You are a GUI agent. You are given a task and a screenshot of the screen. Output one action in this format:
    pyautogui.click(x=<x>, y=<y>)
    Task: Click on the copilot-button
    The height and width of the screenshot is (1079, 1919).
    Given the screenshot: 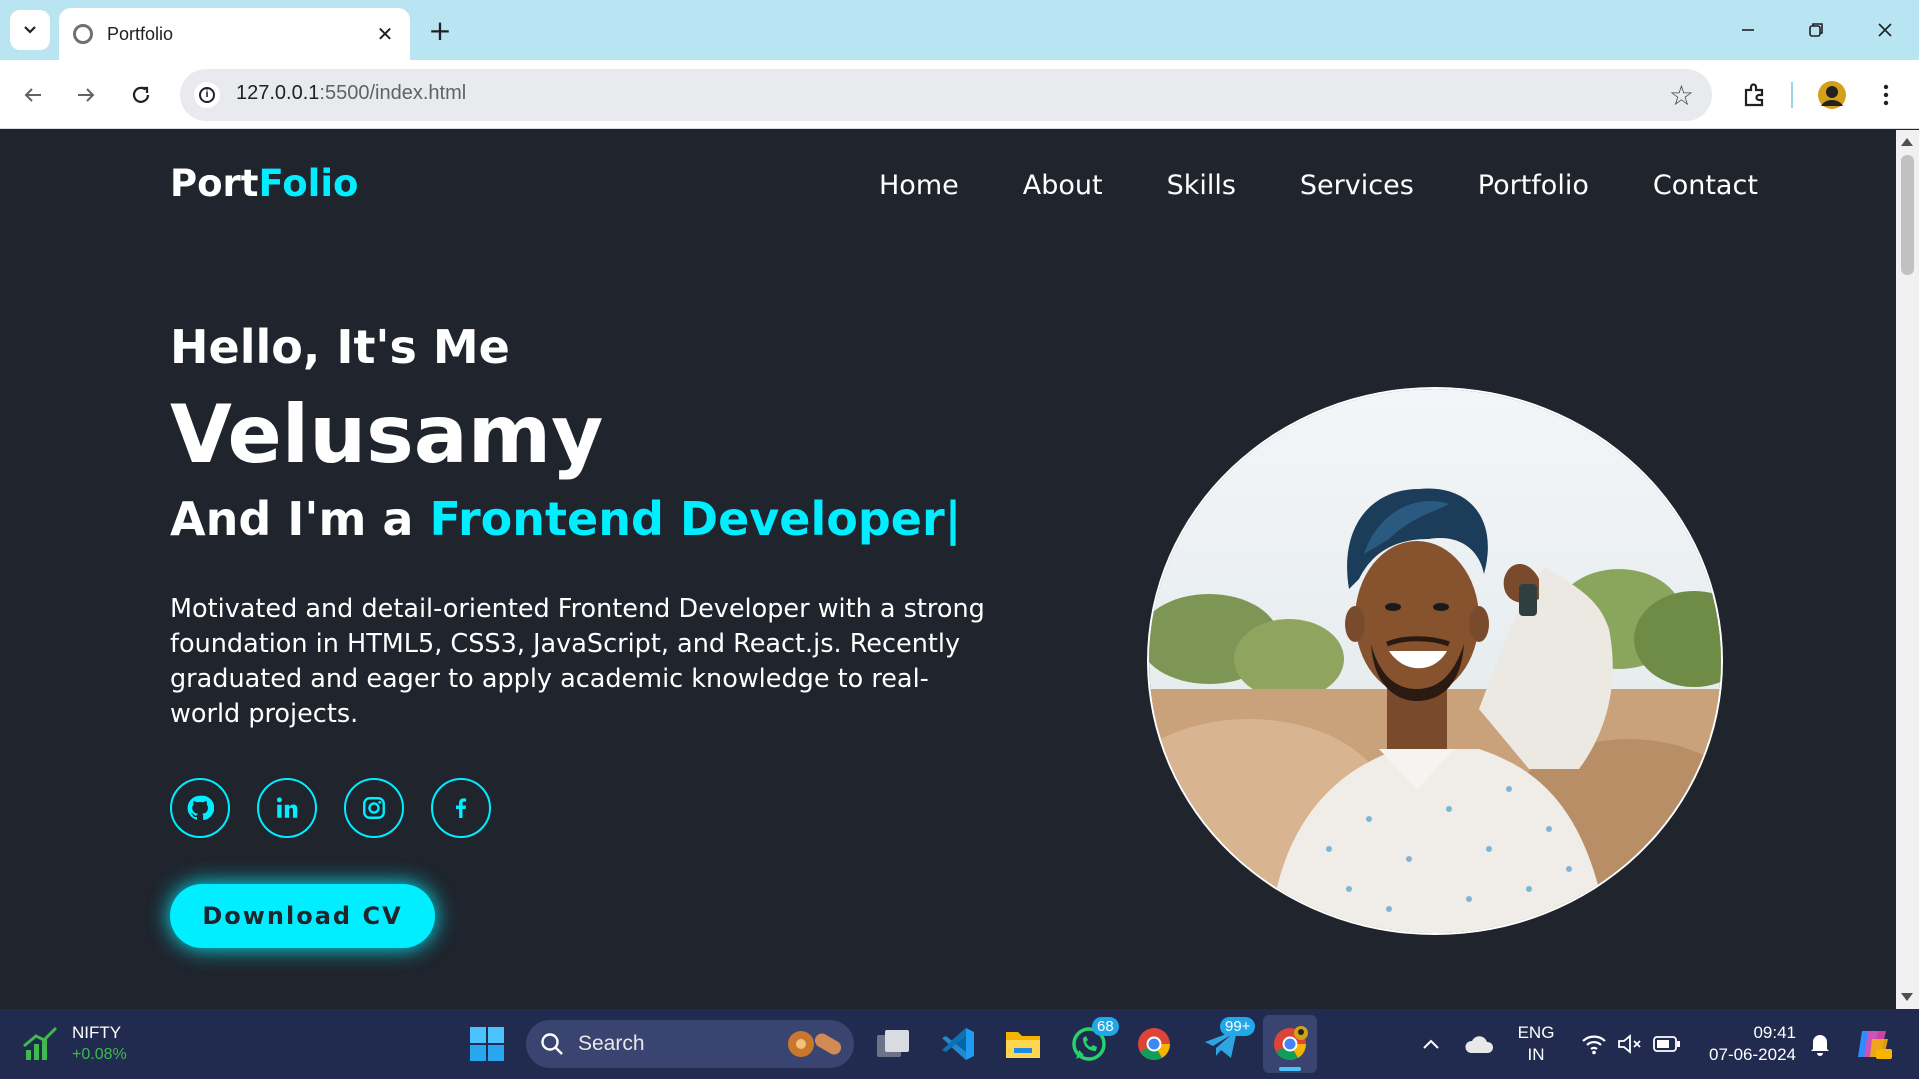 What is the action you would take?
    pyautogui.click(x=1873, y=1044)
    